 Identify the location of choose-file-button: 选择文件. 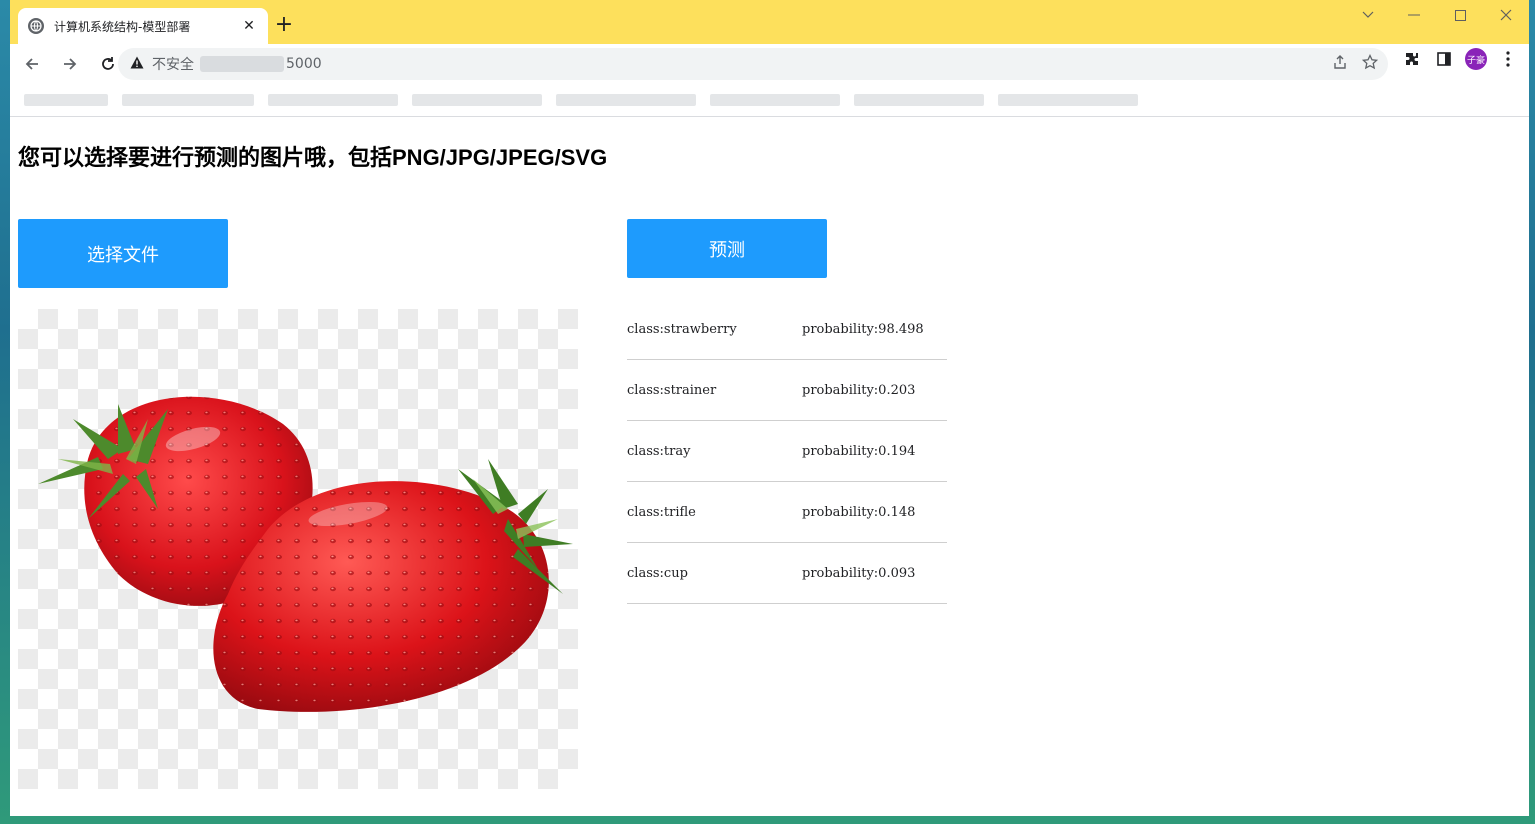
(123, 253).